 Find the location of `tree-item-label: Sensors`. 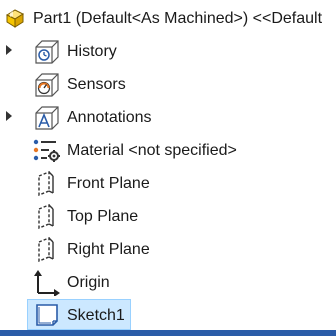

tree-item-label: Sensors is located at coordinates (96, 84).